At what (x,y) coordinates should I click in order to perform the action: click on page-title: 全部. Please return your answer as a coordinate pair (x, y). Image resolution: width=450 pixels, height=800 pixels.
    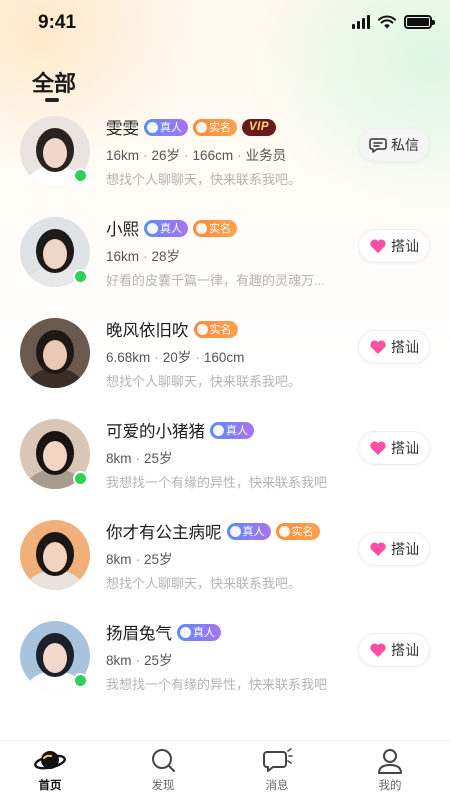
    Looking at the image, I should click on (54, 83).